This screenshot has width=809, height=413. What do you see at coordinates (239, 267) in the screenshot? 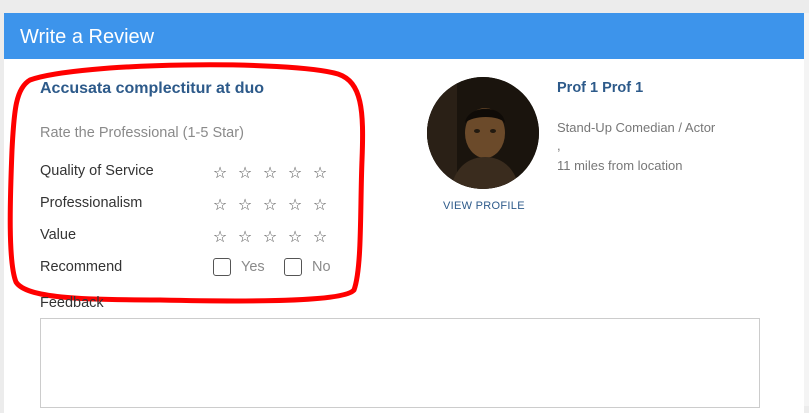
I see `recommend-yes-option: Yes` at bounding box center [239, 267].